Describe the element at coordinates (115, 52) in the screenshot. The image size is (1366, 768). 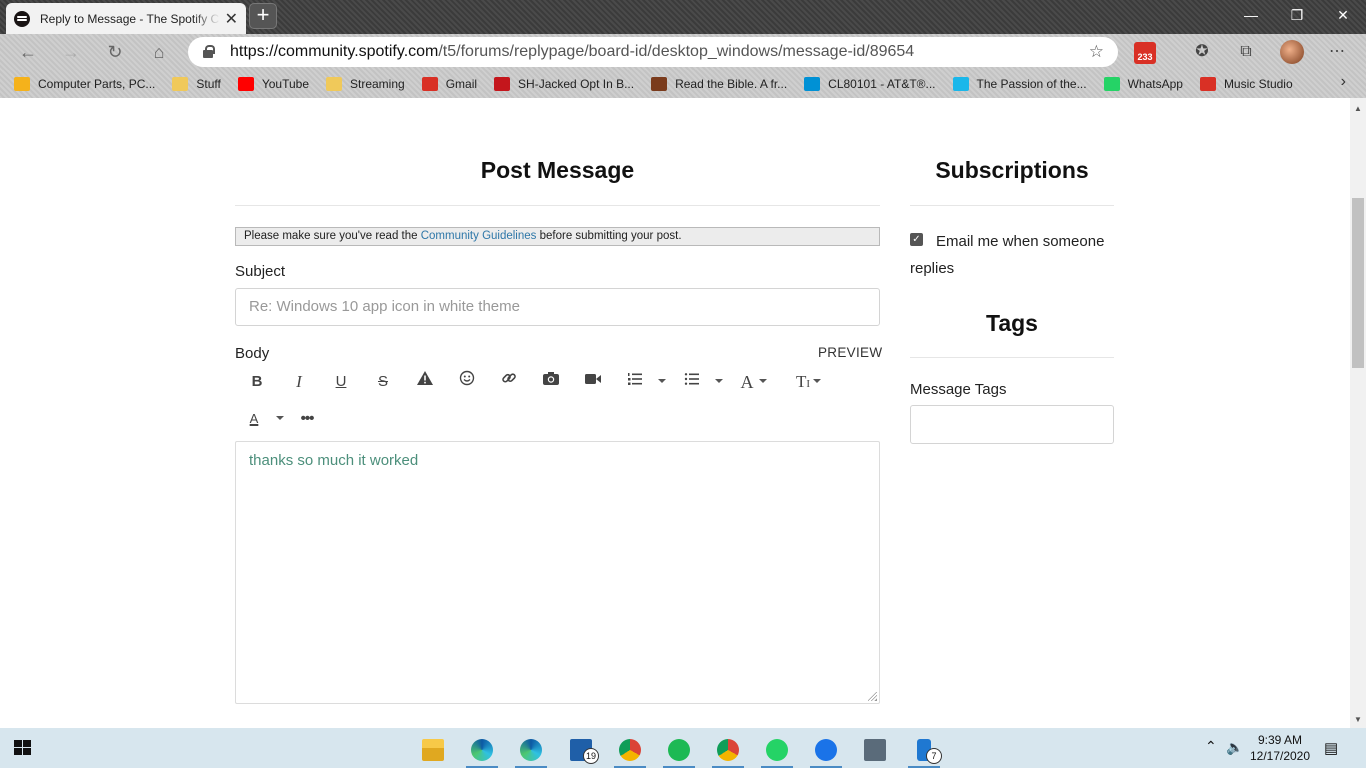
I see `refresh-icon: ↻` at that location.